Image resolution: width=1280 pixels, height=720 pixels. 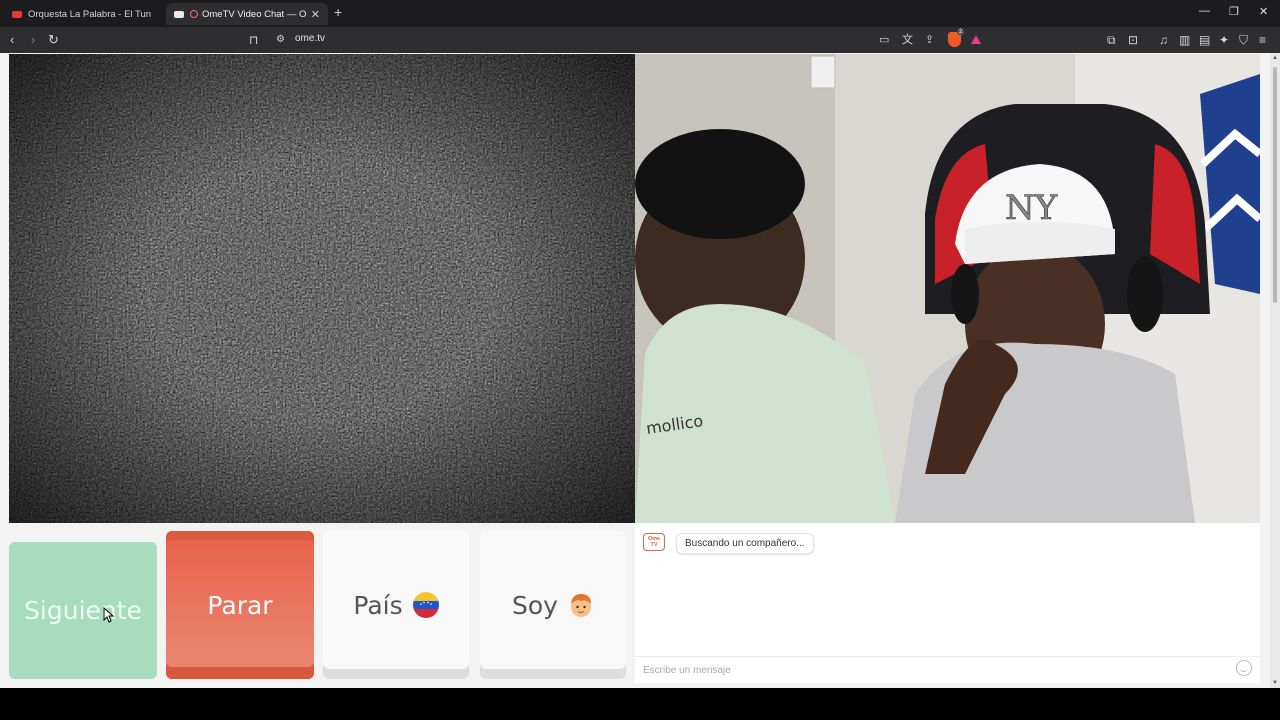 I want to click on browser-toolbar: ‹ › ↻ ⊓ ⚙ ome.tv ▭ 文 ⇪ 2 ⧉ ⊡ ♫ ▥ ▤ ✦ ⛉ ≡, so click(x=640, y=40).